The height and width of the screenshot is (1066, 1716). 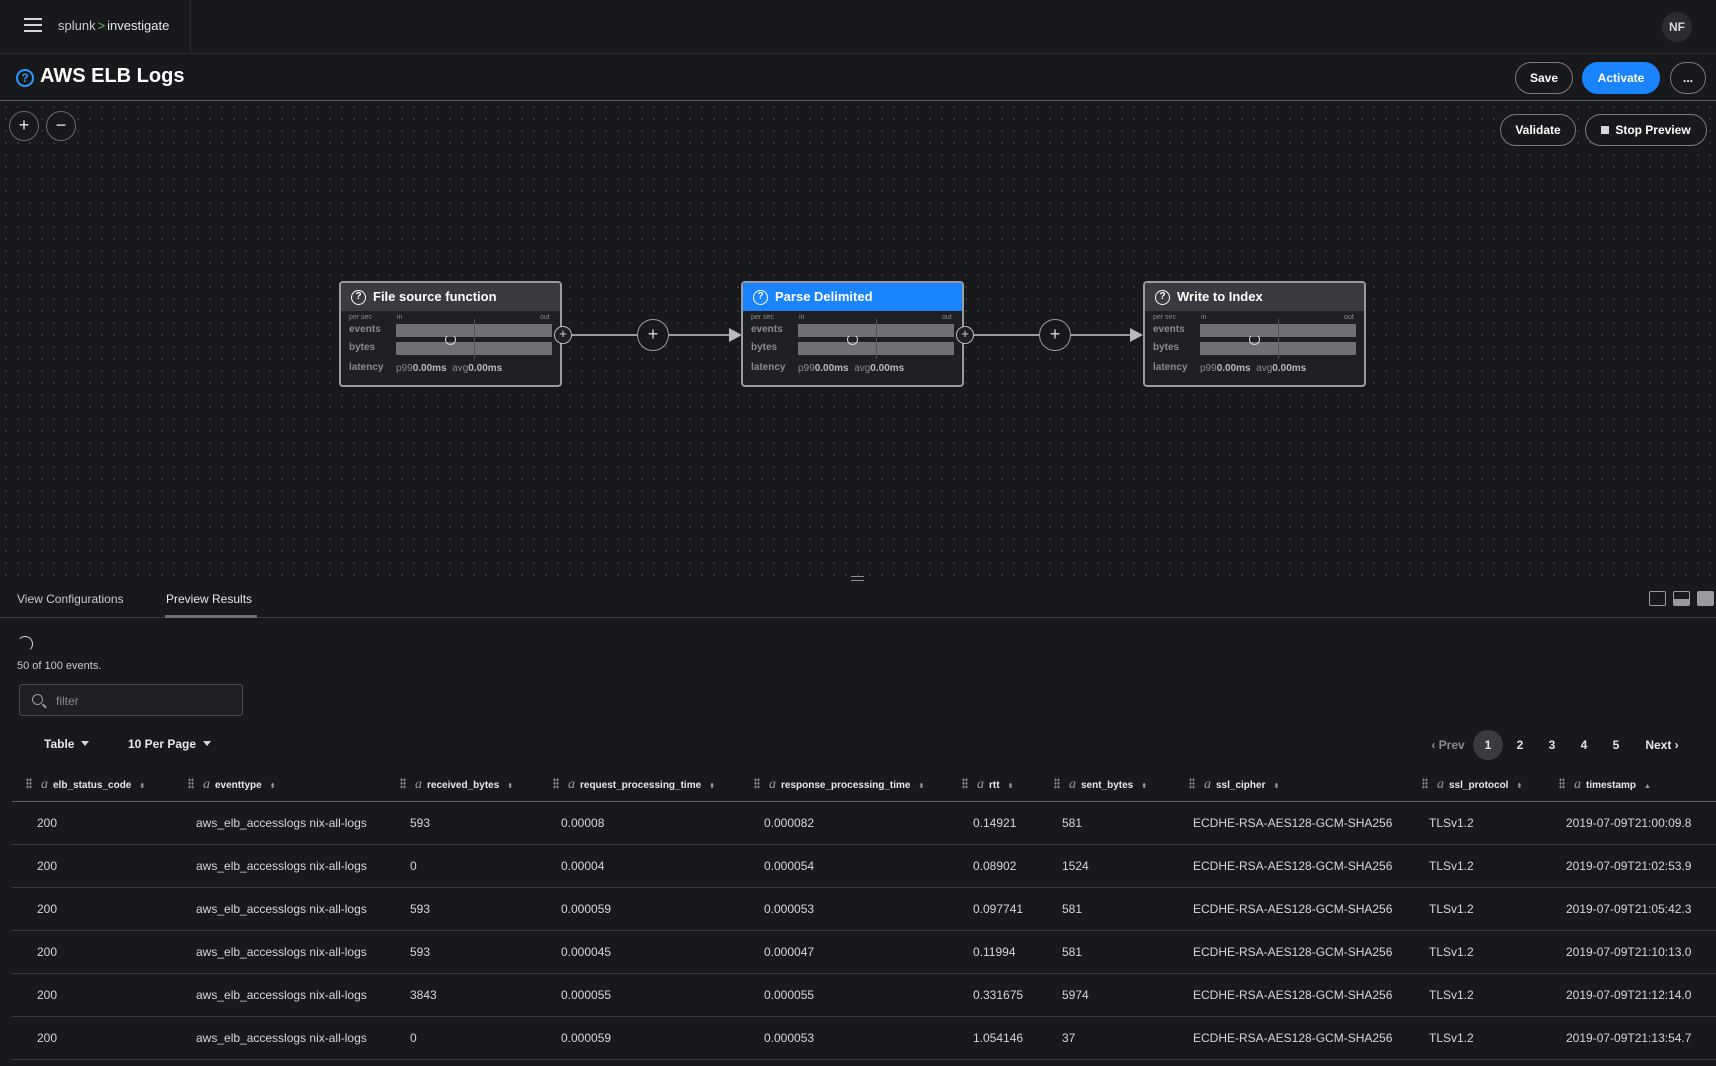 What do you see at coordinates (1662, 745) in the screenshot?
I see `next-page-button: Next ›` at bounding box center [1662, 745].